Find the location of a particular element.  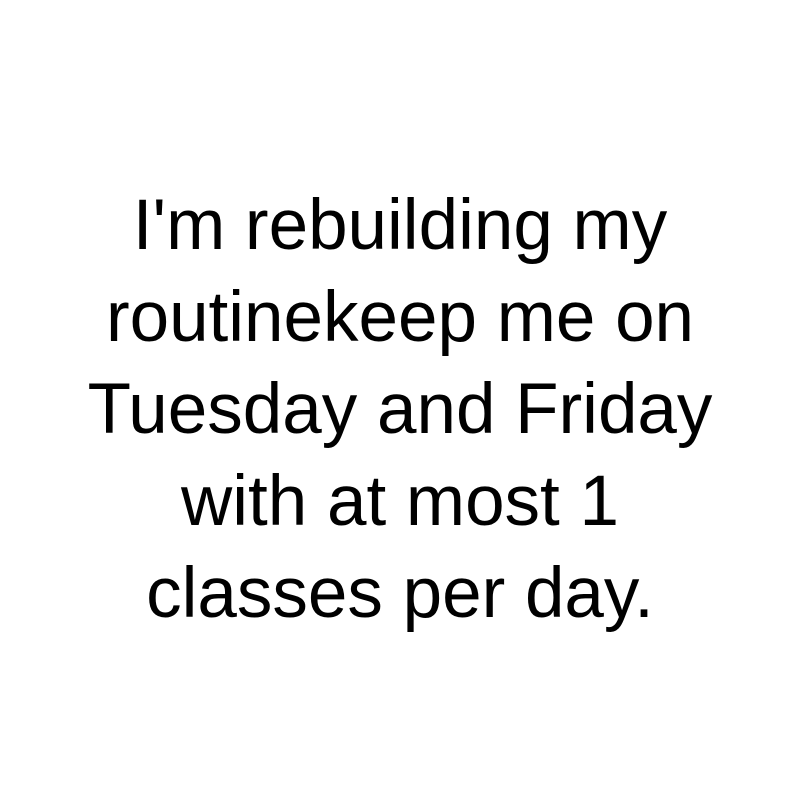

message-line: classes per day. is located at coordinates (400, 593).